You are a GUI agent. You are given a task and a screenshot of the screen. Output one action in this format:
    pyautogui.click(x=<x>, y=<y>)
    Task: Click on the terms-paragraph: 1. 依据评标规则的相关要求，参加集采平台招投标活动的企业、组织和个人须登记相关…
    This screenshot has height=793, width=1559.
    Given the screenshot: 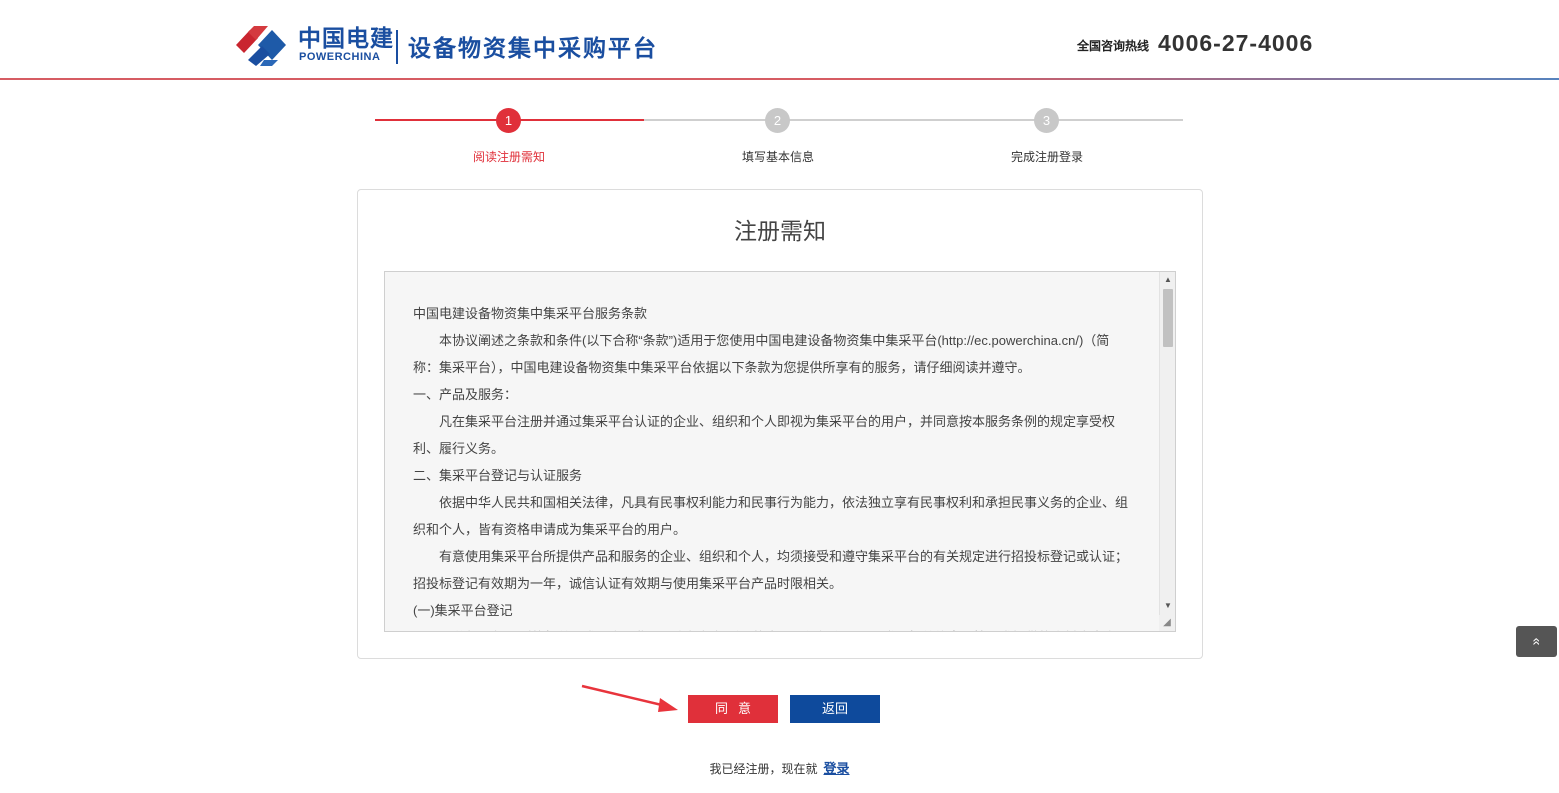 What is the action you would take?
    pyautogui.click(x=773, y=627)
    